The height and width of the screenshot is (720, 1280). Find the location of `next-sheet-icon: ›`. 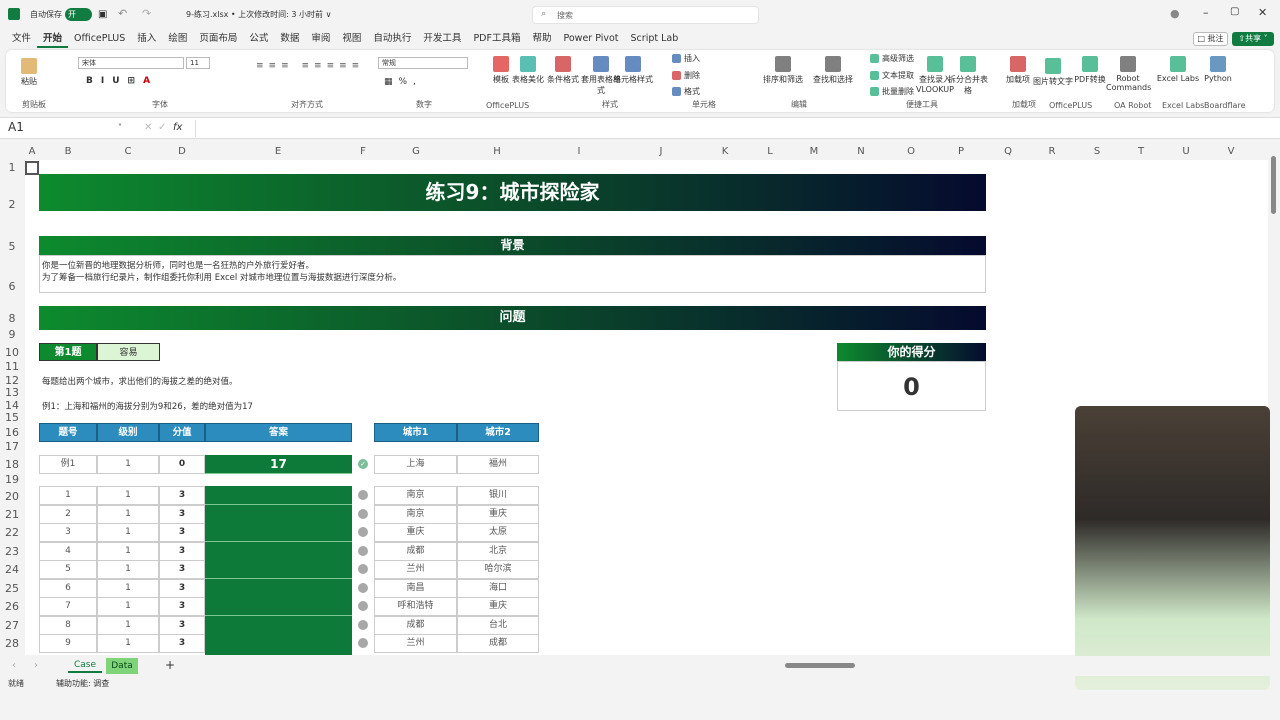

next-sheet-icon: › is located at coordinates (36, 665).